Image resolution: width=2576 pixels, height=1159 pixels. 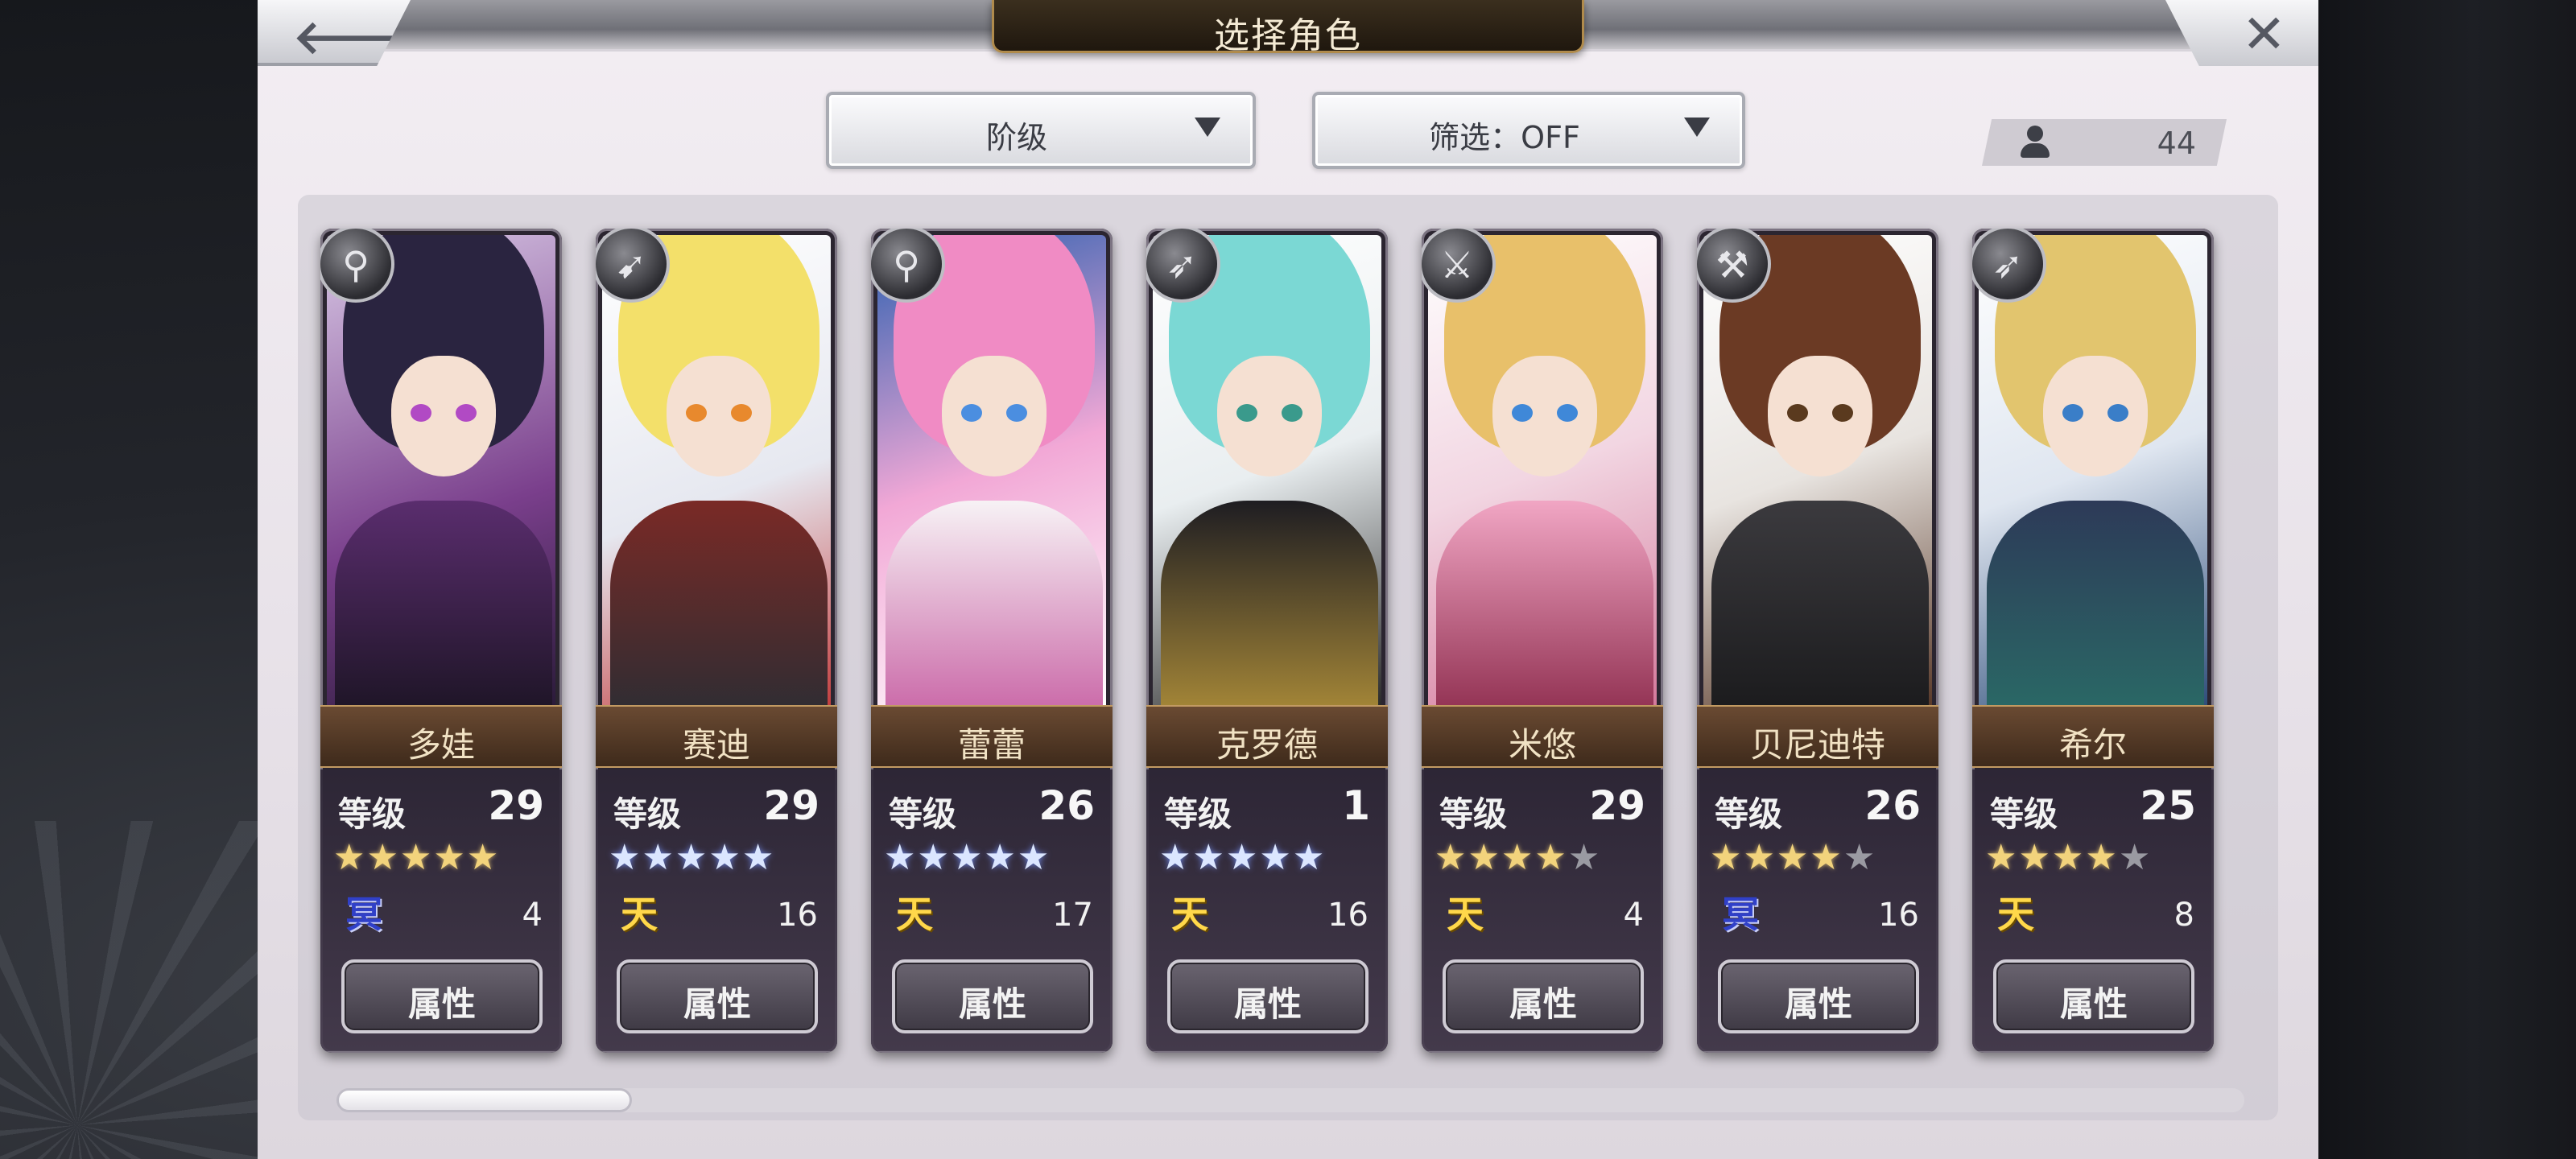 I want to click on back-button: 🡐, so click(x=334, y=33).